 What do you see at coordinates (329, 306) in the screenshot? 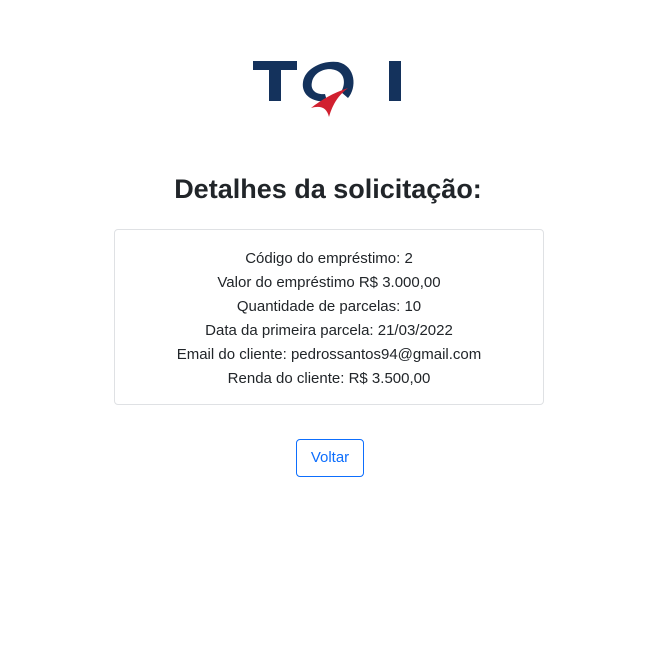
I see `installments-count: Quantidade de parcelas: 10` at bounding box center [329, 306].